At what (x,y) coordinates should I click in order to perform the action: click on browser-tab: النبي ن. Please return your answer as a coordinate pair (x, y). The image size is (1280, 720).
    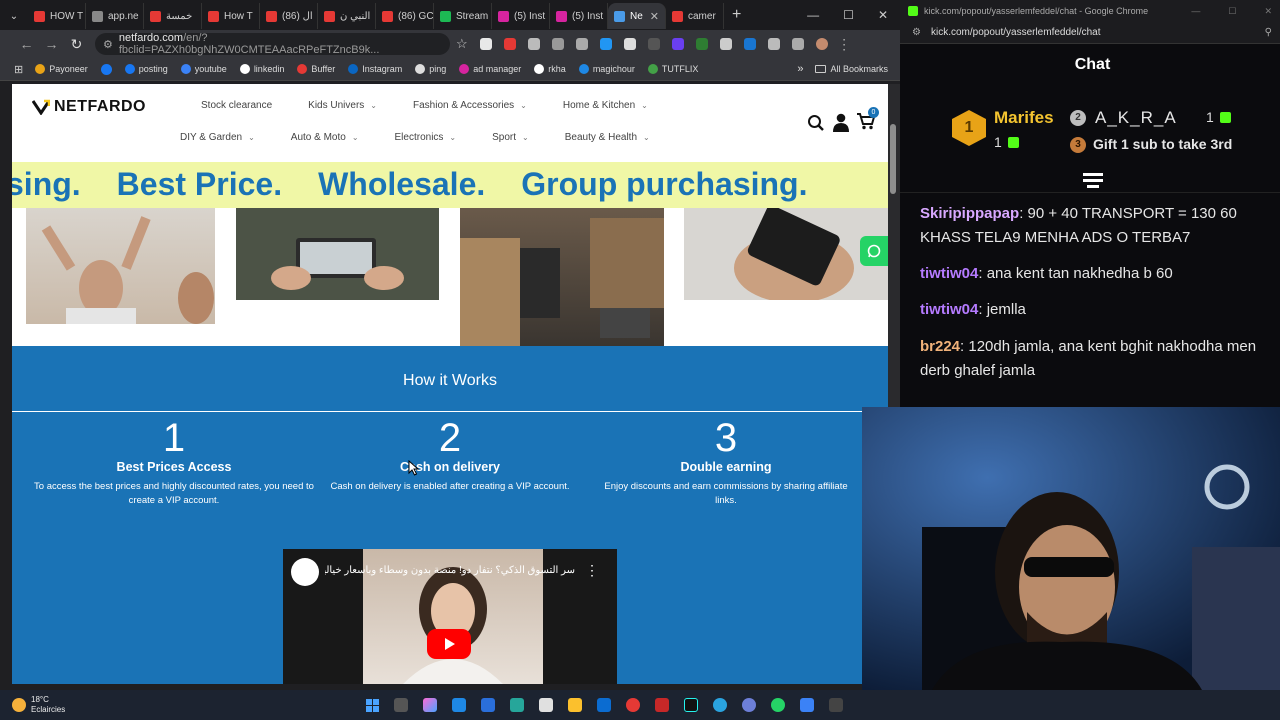
    Looking at the image, I should click on (347, 16).